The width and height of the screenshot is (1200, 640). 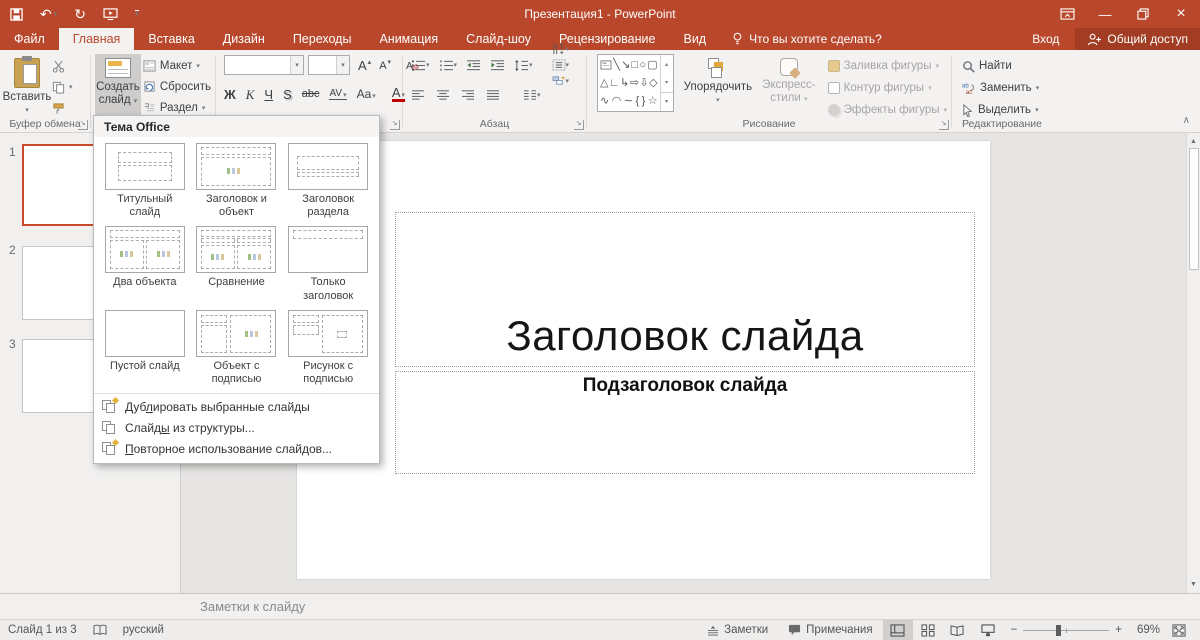 I want to click on section-button: Раздел ▾, so click(x=177, y=108).